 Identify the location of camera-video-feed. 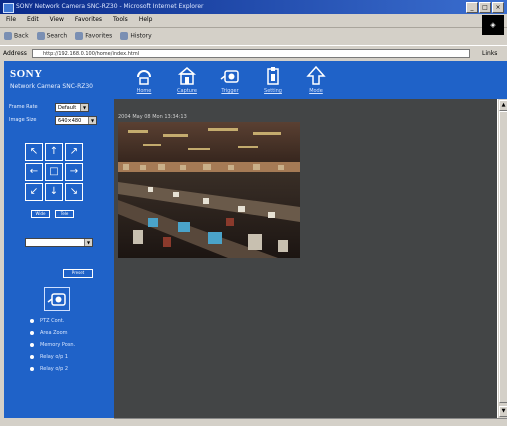
(209, 190).